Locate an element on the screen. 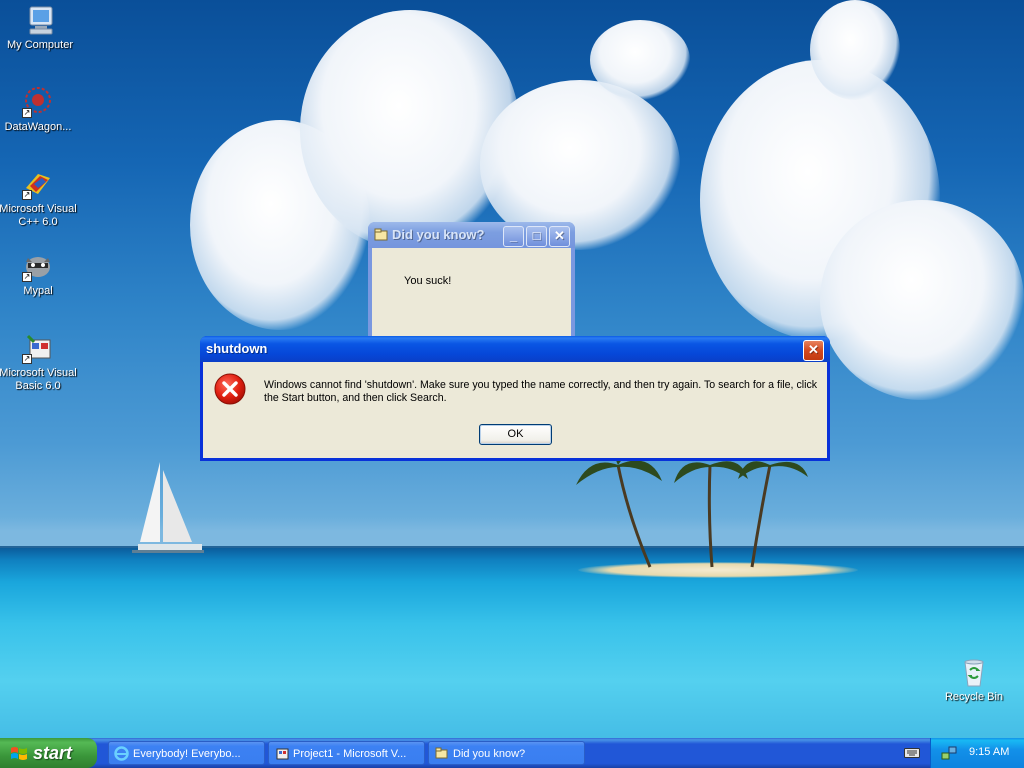 The height and width of the screenshot is (768, 1024). windows-flag-icon is located at coordinates (19, 753).